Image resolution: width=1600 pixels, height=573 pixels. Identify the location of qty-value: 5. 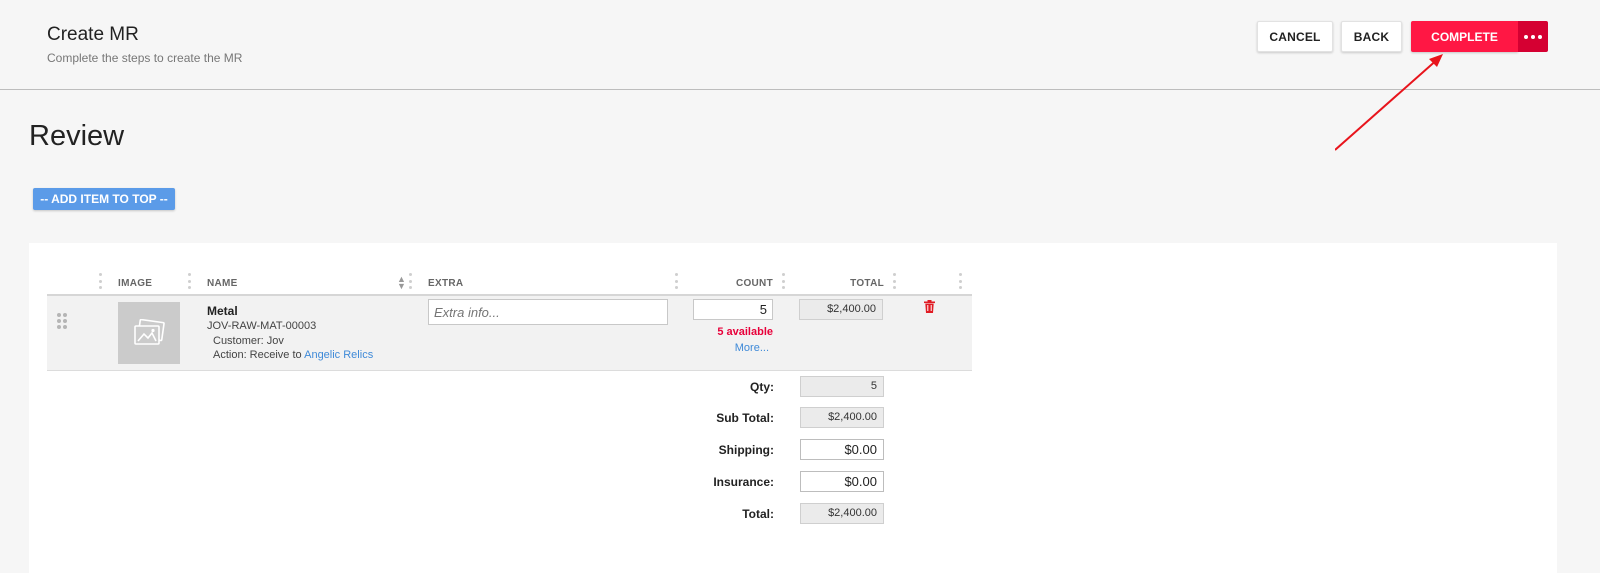
(842, 386).